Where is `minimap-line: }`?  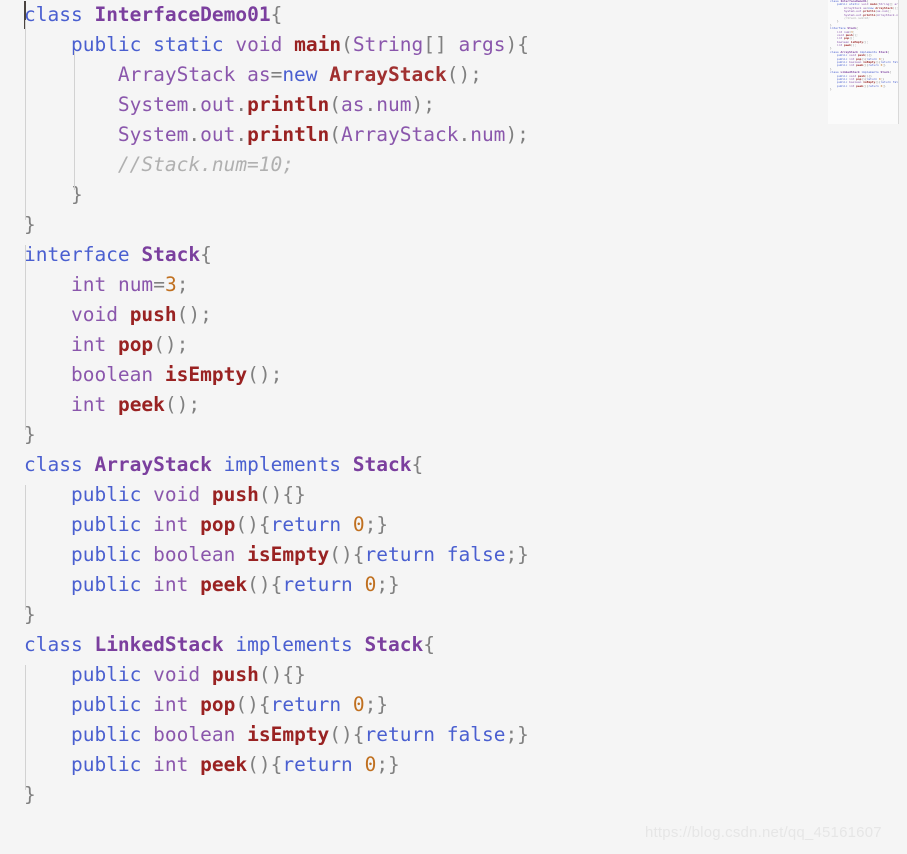 minimap-line: } is located at coordinates (831, 89).